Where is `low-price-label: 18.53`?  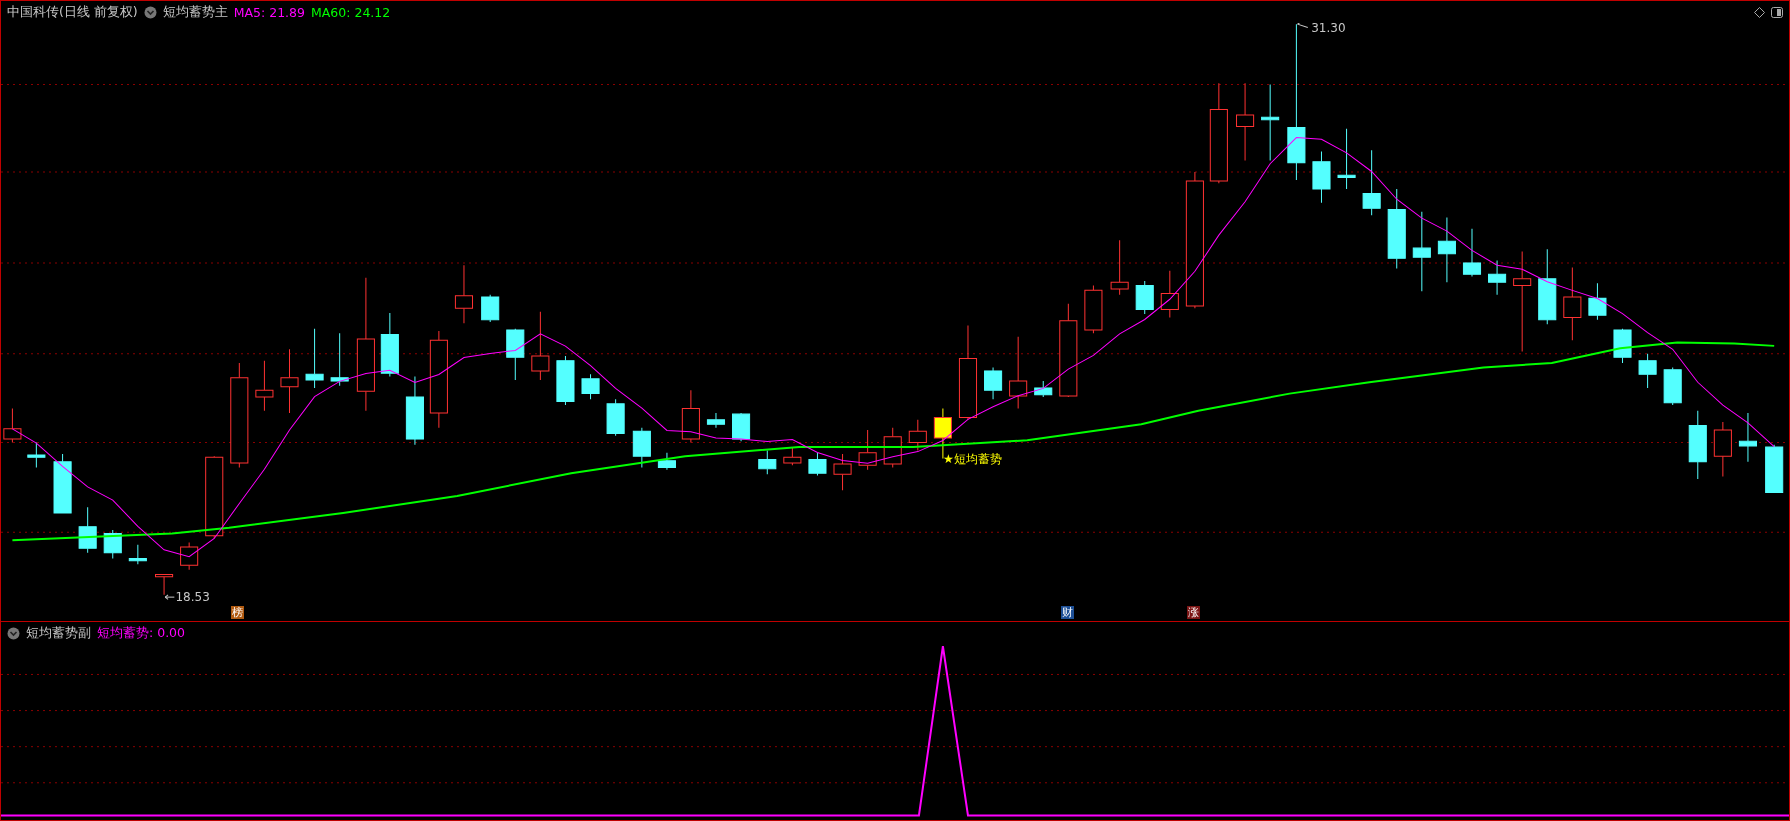 low-price-label: 18.53 is located at coordinates (192, 597).